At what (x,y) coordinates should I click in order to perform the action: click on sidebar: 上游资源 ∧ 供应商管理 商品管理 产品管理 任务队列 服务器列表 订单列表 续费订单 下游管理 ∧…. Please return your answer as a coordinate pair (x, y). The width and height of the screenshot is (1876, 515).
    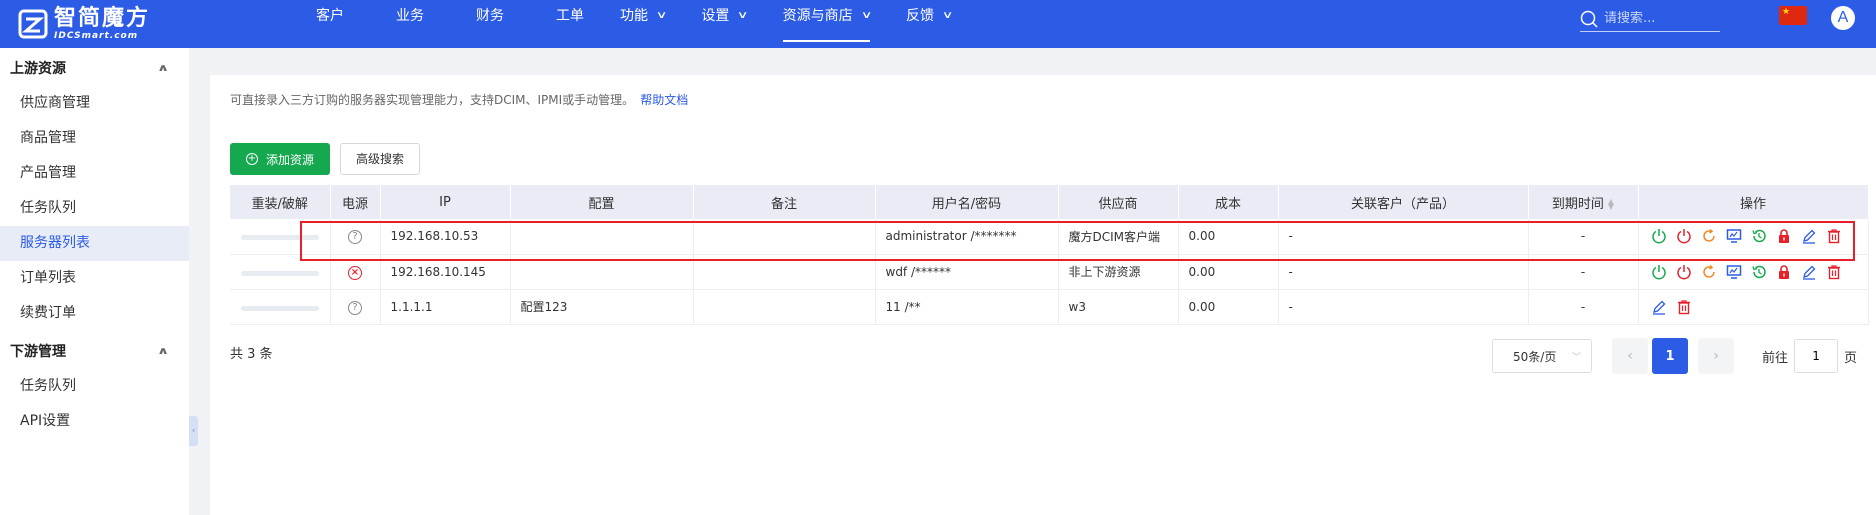
    Looking at the image, I should click on (94, 281).